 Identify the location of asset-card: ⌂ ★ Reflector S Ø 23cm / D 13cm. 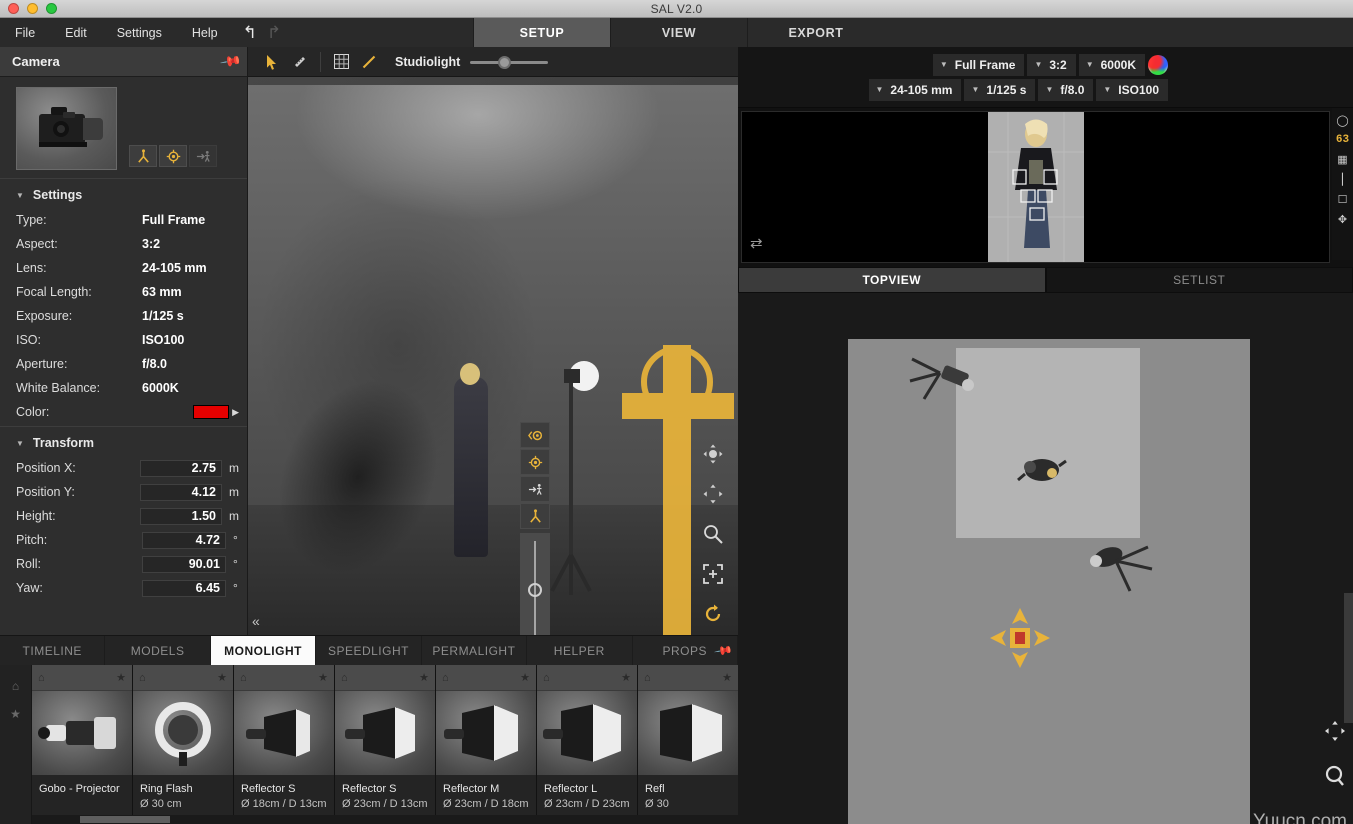
(385, 744).